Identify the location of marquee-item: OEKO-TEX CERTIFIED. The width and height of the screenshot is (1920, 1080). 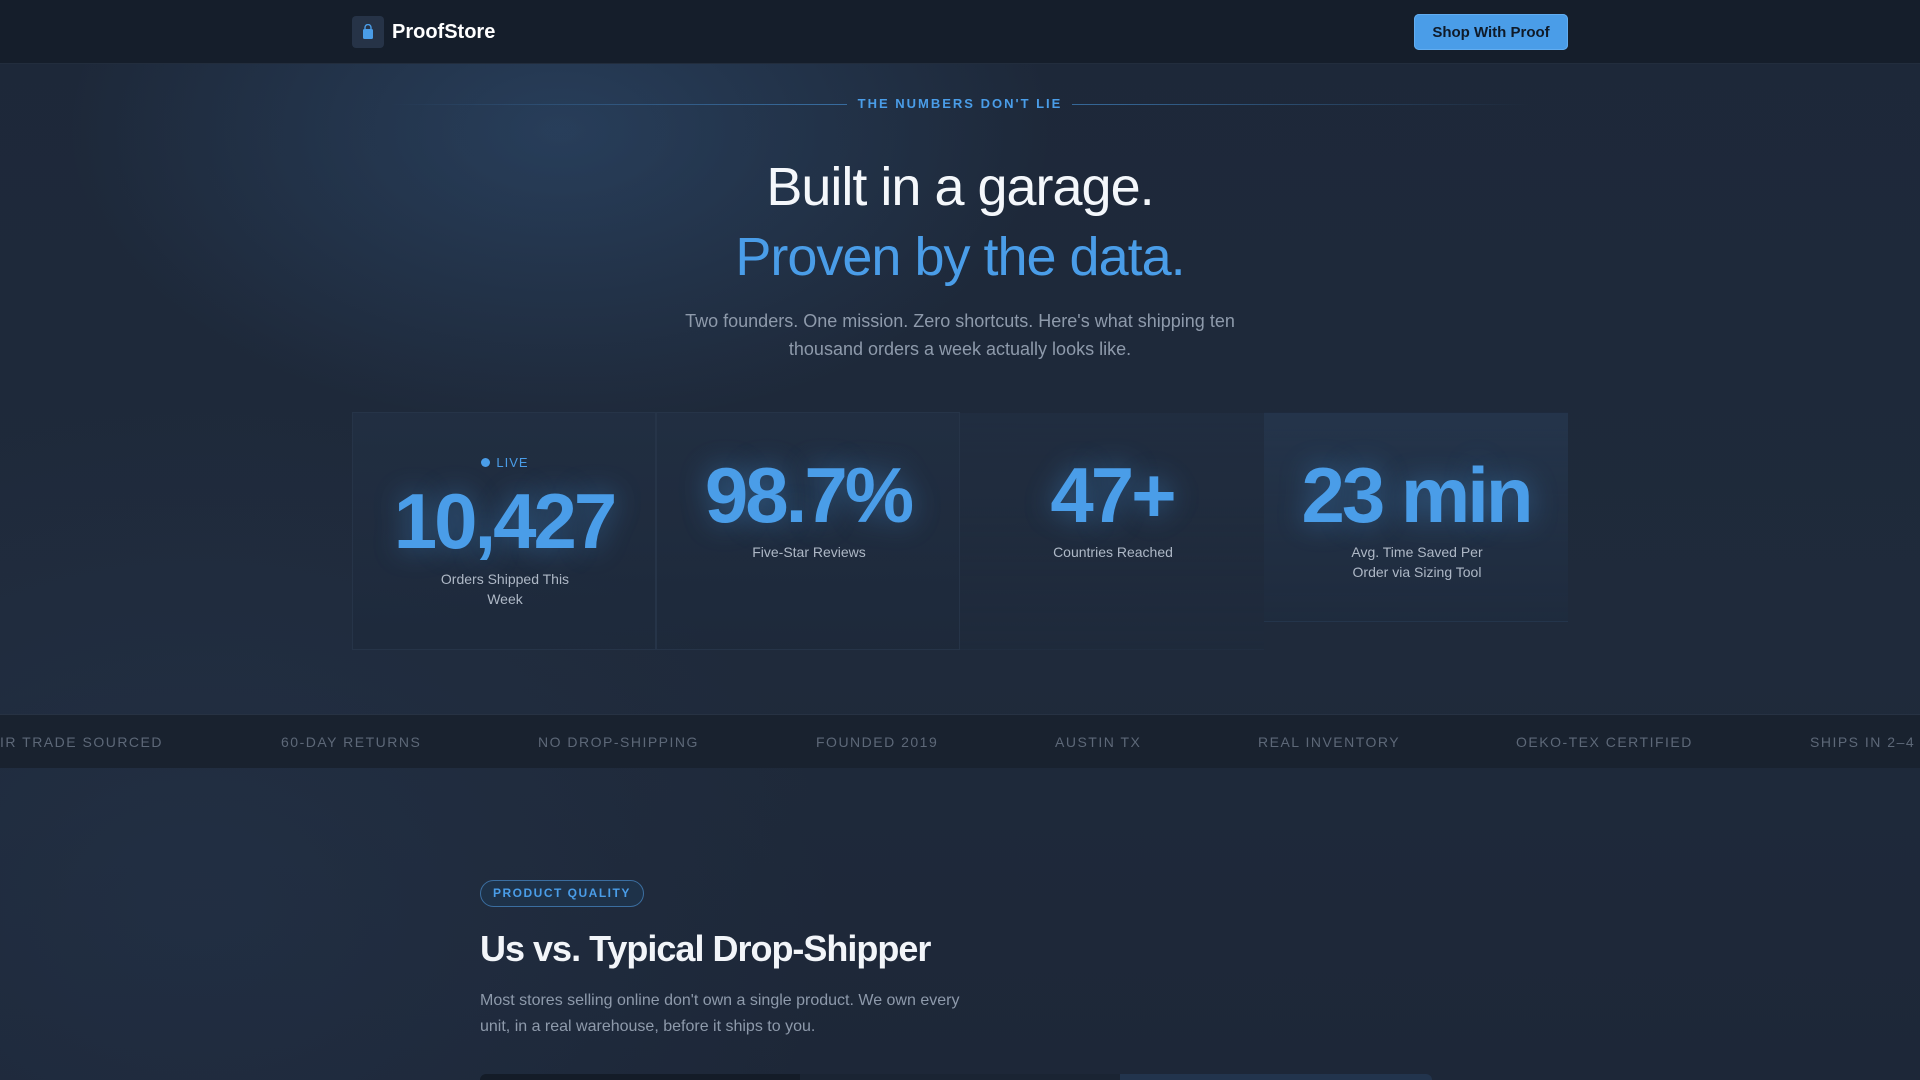
(1604, 742).